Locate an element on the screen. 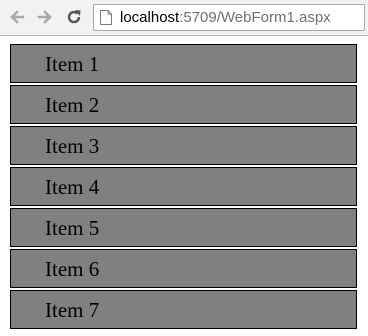 The width and height of the screenshot is (368, 336). list-item: Item 4 is located at coordinates (183, 186).